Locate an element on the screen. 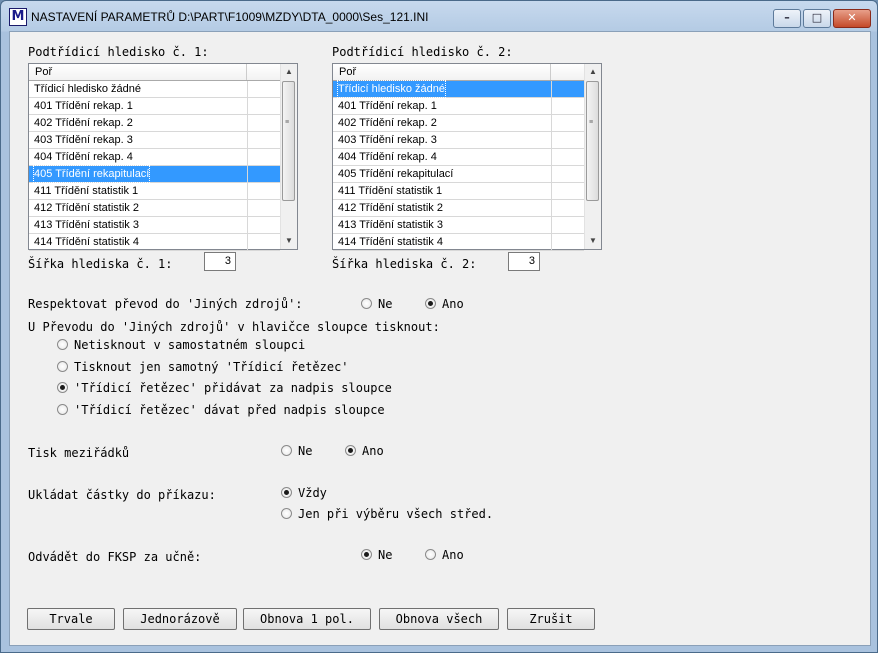 This screenshot has width=878, height=653. close-button: ✕ is located at coordinates (852, 18).